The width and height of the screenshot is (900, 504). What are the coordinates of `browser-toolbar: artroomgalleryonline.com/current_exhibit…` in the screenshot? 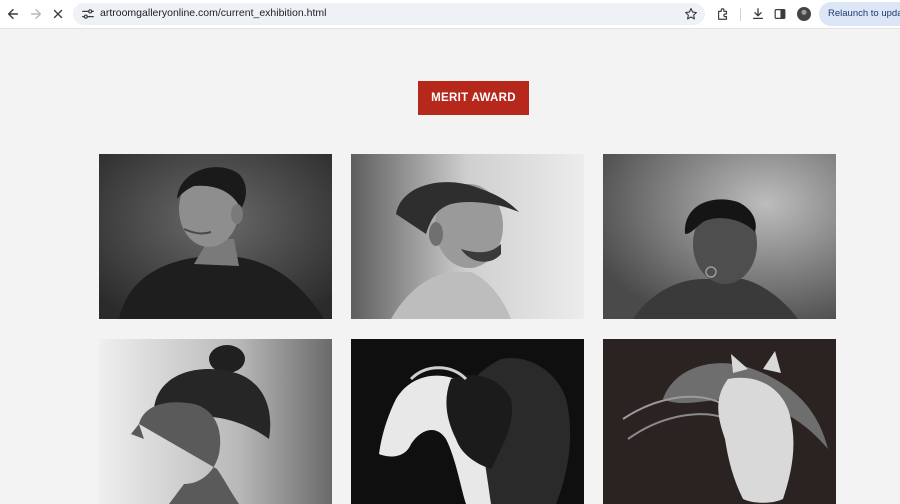 It's located at (450, 14).